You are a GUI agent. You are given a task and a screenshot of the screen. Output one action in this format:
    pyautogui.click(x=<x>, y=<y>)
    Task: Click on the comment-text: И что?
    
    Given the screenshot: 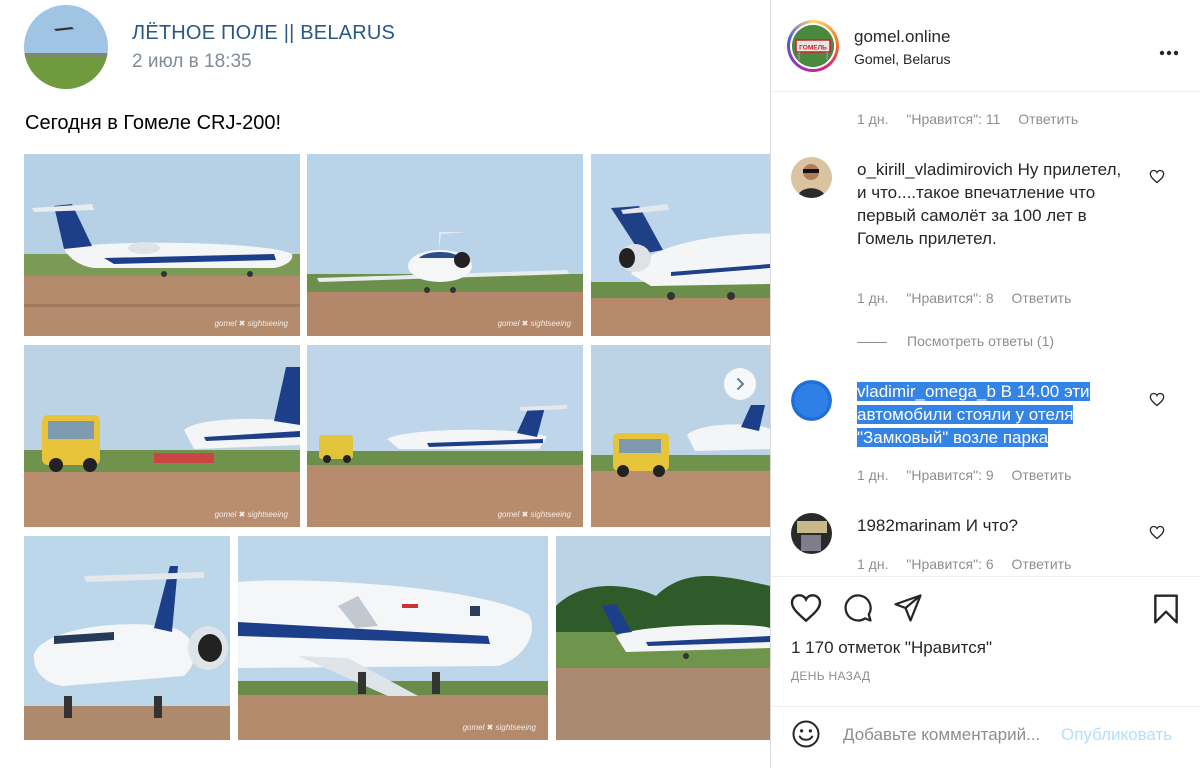 What is the action you would take?
    pyautogui.click(x=991, y=525)
    